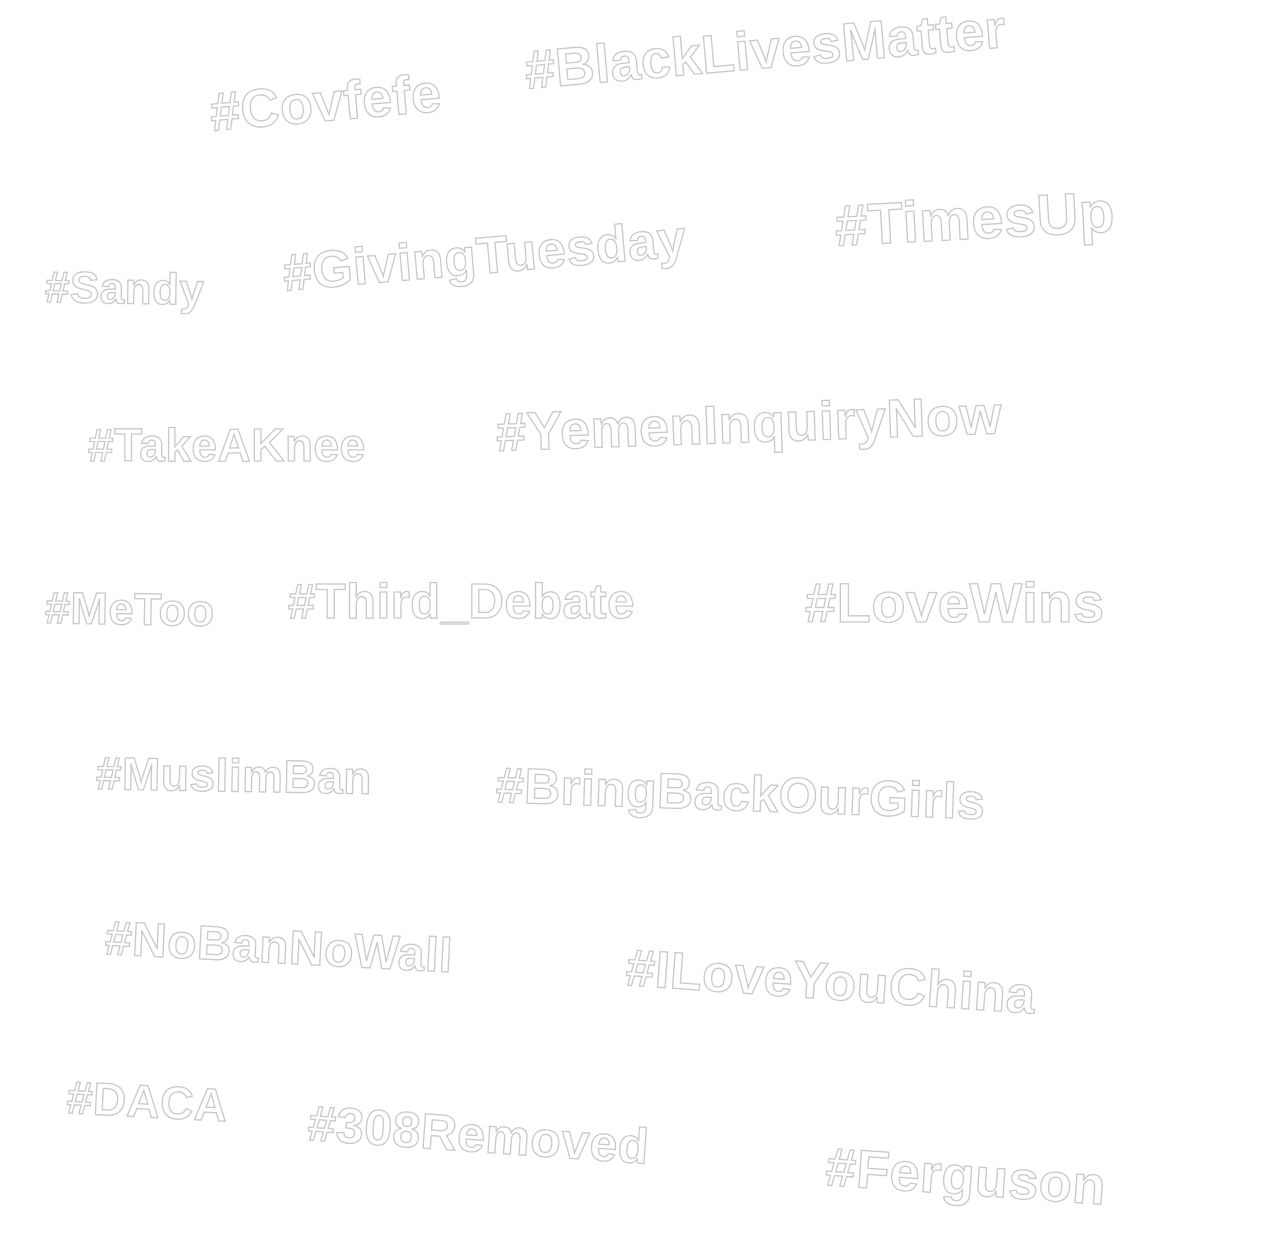  Describe the element at coordinates (830, 982) in the screenshot. I see `hashtag-iloveyouchina: #ILoveYouChina` at that location.